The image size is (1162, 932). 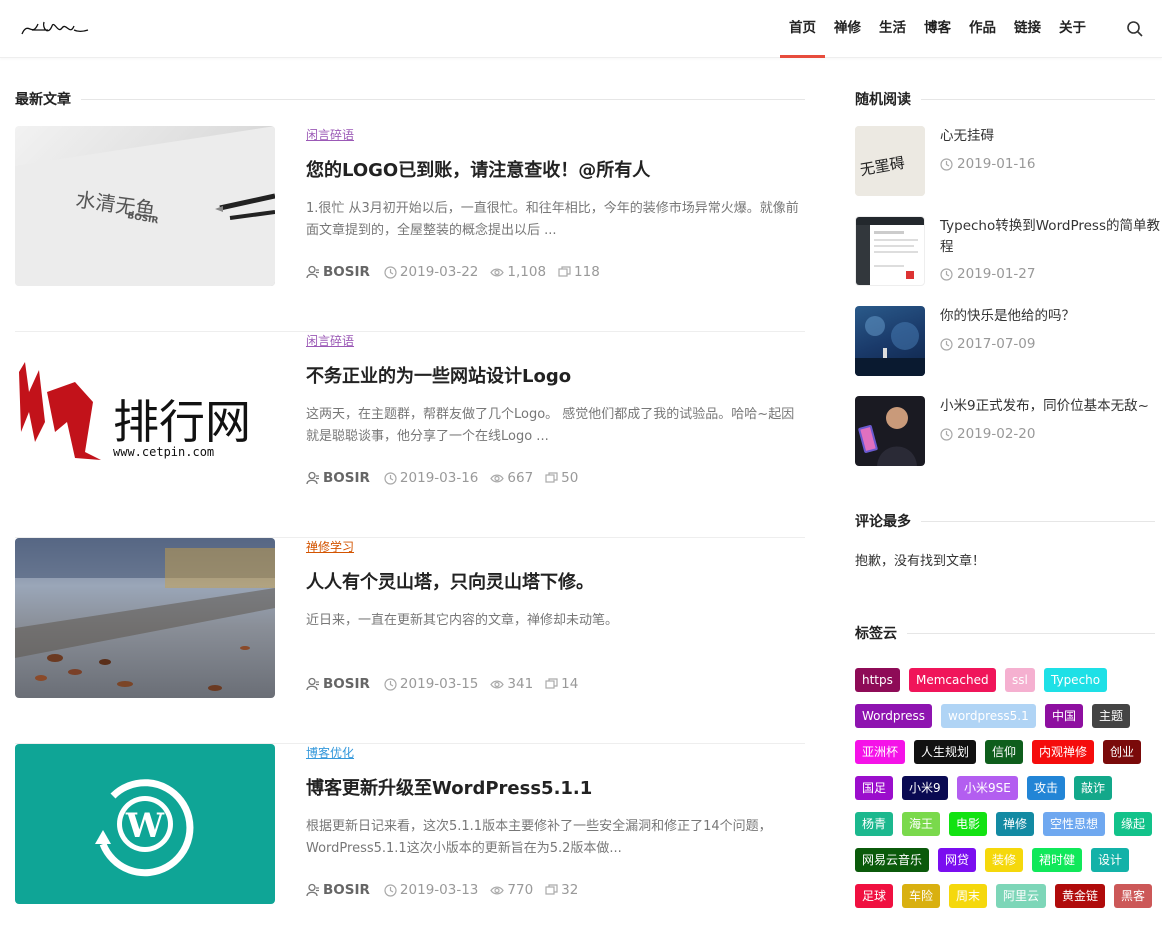 I want to click on post-views-text: 1,108, so click(x=527, y=272).